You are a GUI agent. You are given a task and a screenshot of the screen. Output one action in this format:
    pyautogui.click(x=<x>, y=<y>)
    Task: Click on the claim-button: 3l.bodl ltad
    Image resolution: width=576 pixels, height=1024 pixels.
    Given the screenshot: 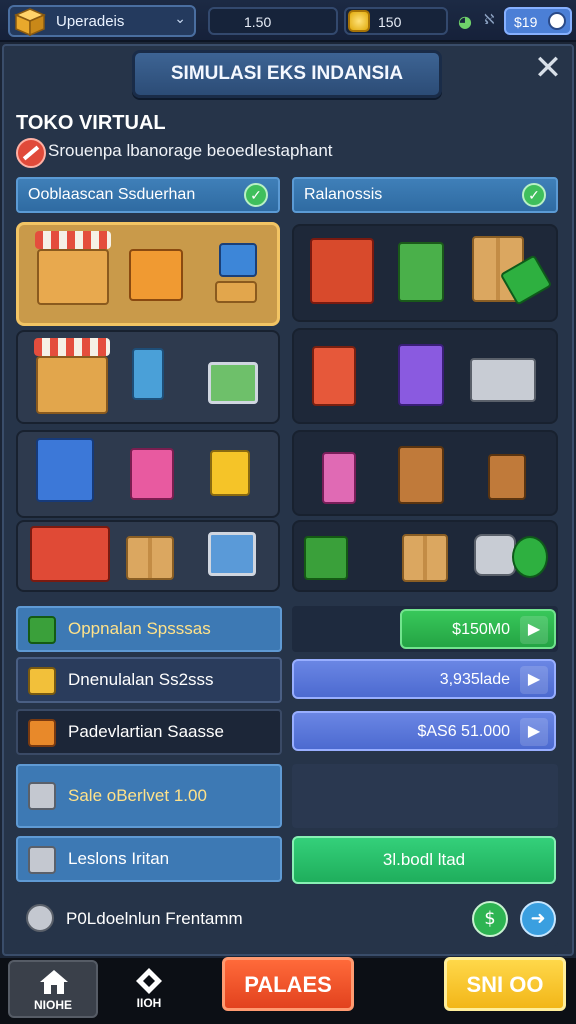 What is the action you would take?
    pyautogui.click(x=424, y=860)
    